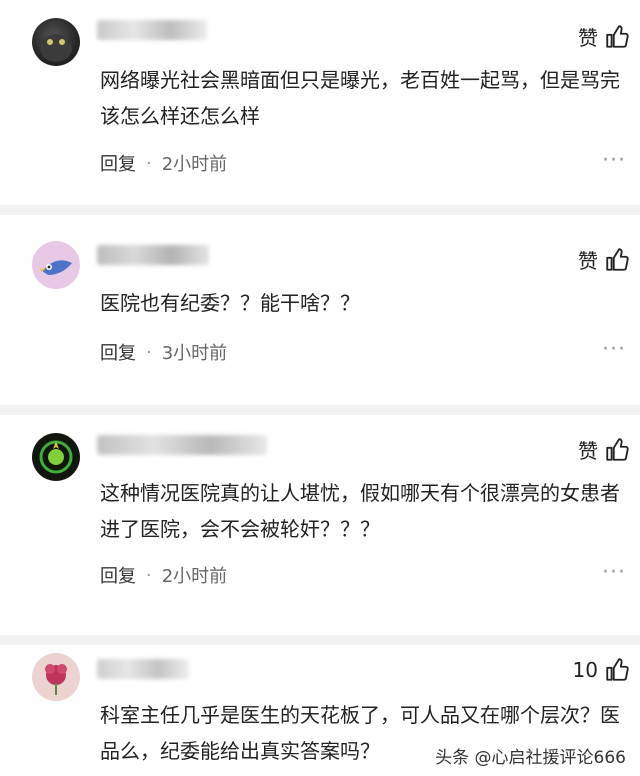  I want to click on bird-avatar-icon, so click(56, 267).